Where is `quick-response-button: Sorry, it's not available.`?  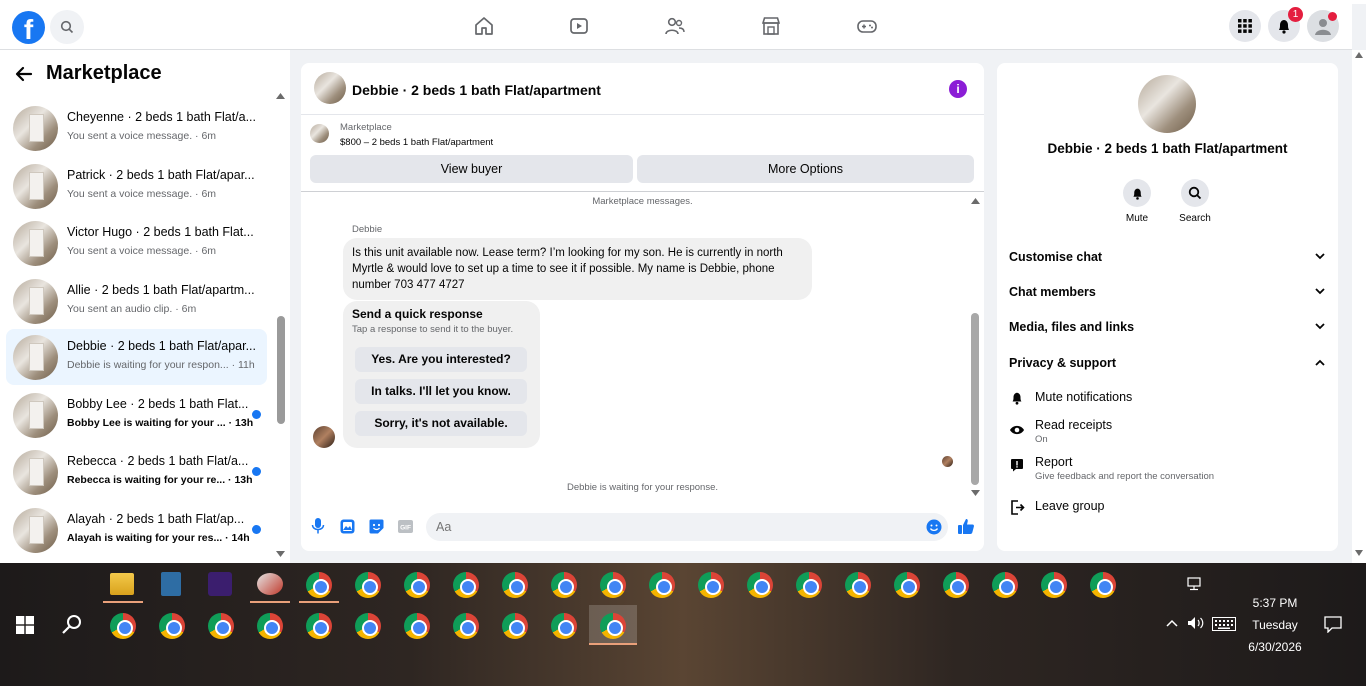
quick-response-button: Sorry, it's not available. is located at coordinates (441, 423).